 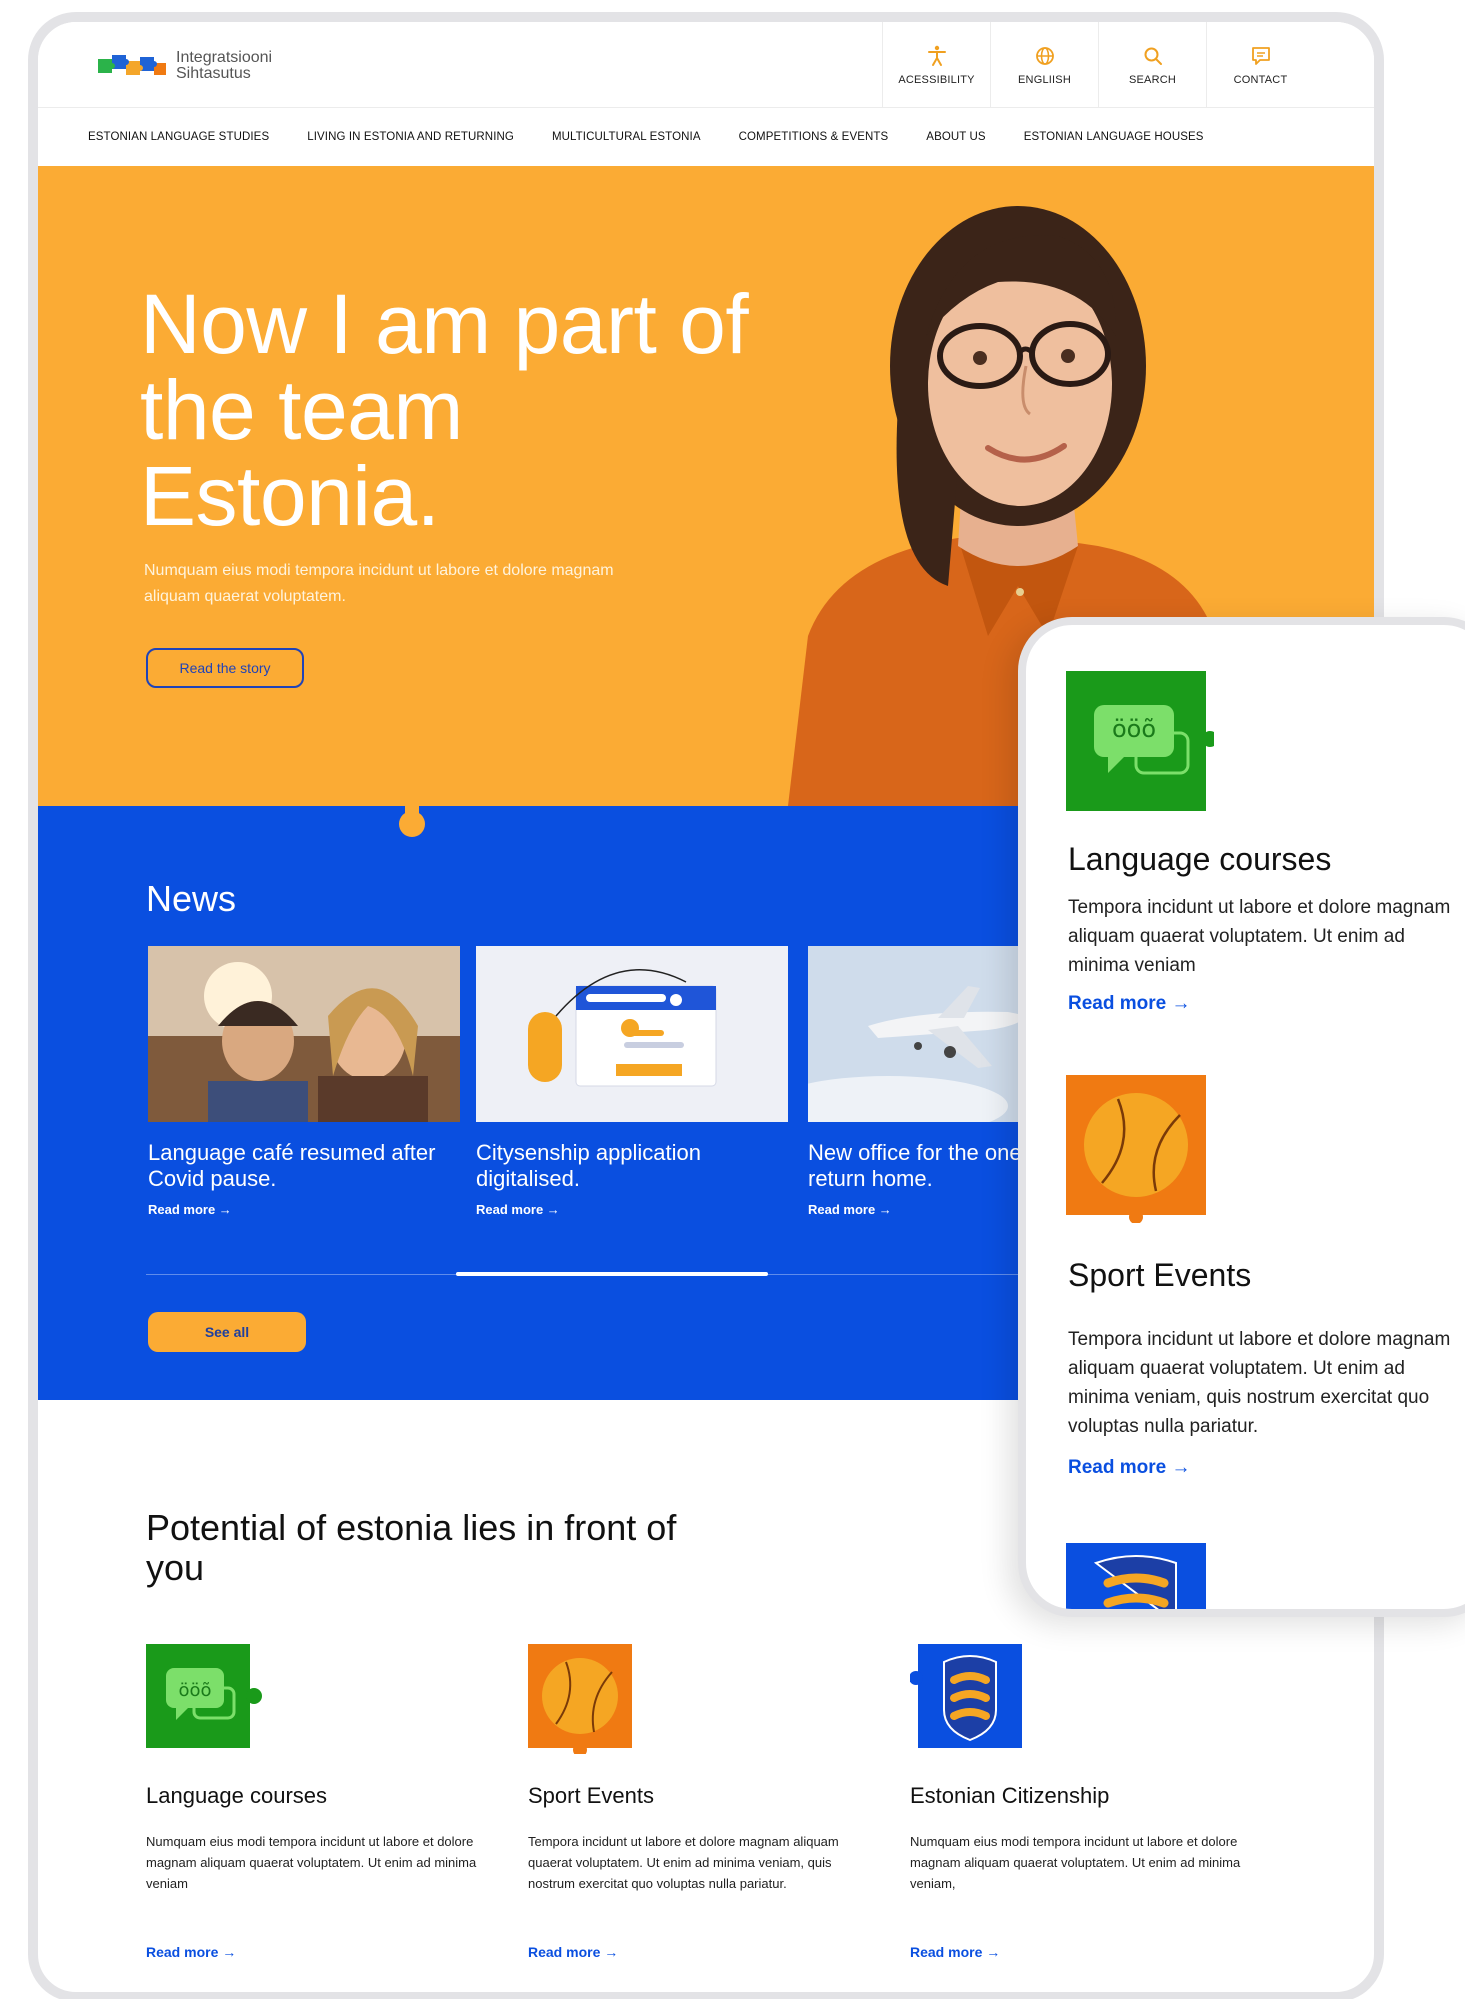 I want to click on utility-nav: ACESSIBILITY ENGLIISH SEARCH CONTACT, so click(x=1098, y=65).